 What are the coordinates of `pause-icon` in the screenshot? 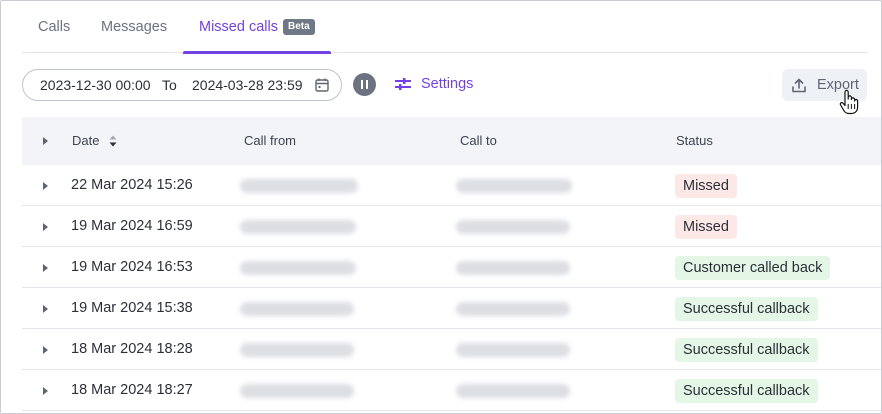 It's located at (362, 84).